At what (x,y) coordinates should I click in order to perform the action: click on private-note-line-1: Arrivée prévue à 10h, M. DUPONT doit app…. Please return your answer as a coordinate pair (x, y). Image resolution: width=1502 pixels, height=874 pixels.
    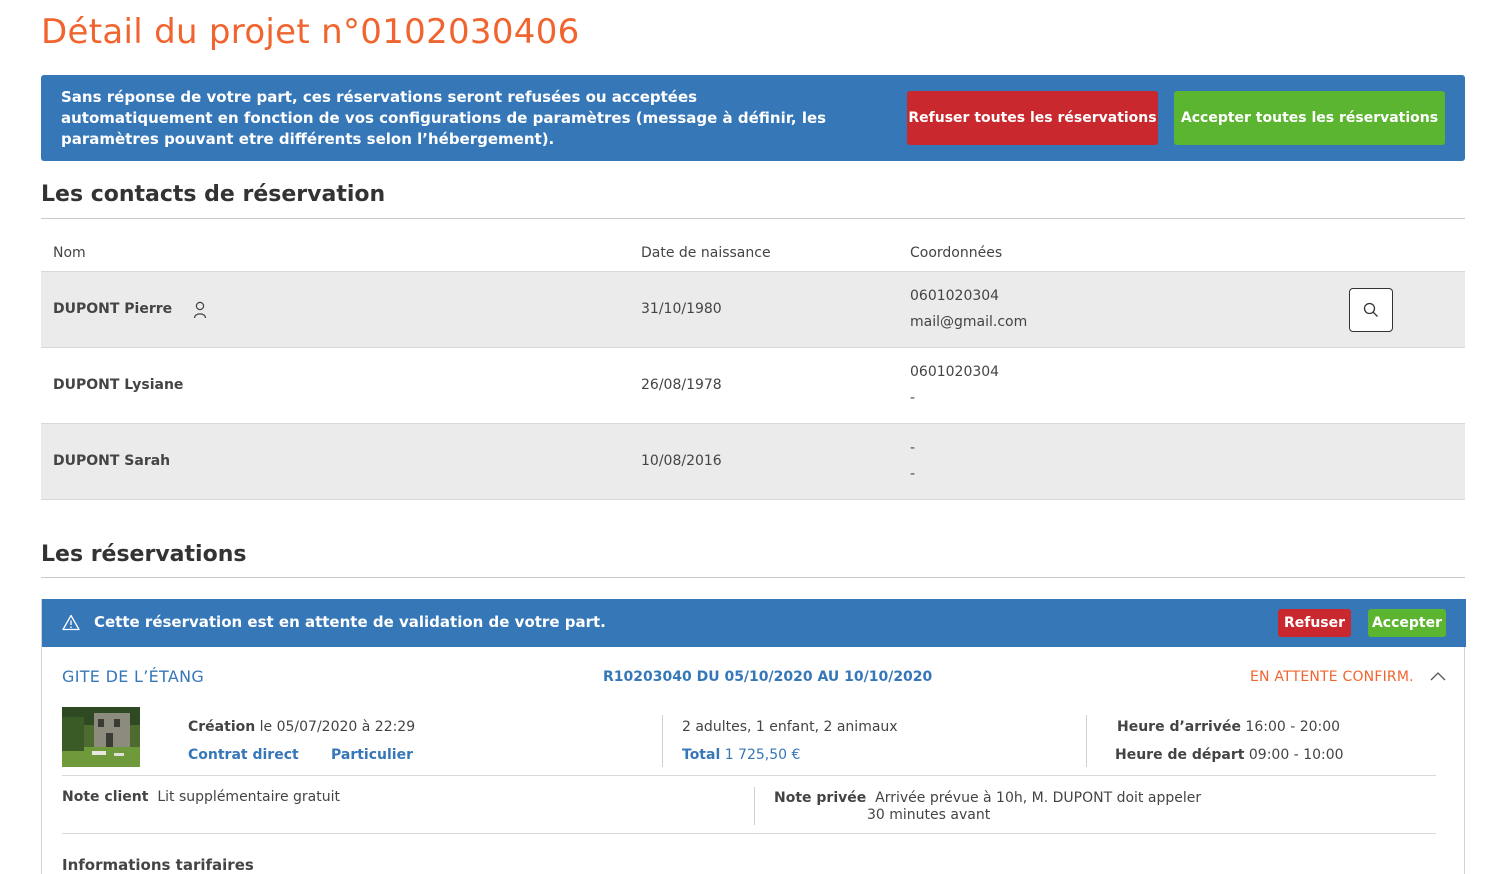
    Looking at the image, I should click on (1038, 798).